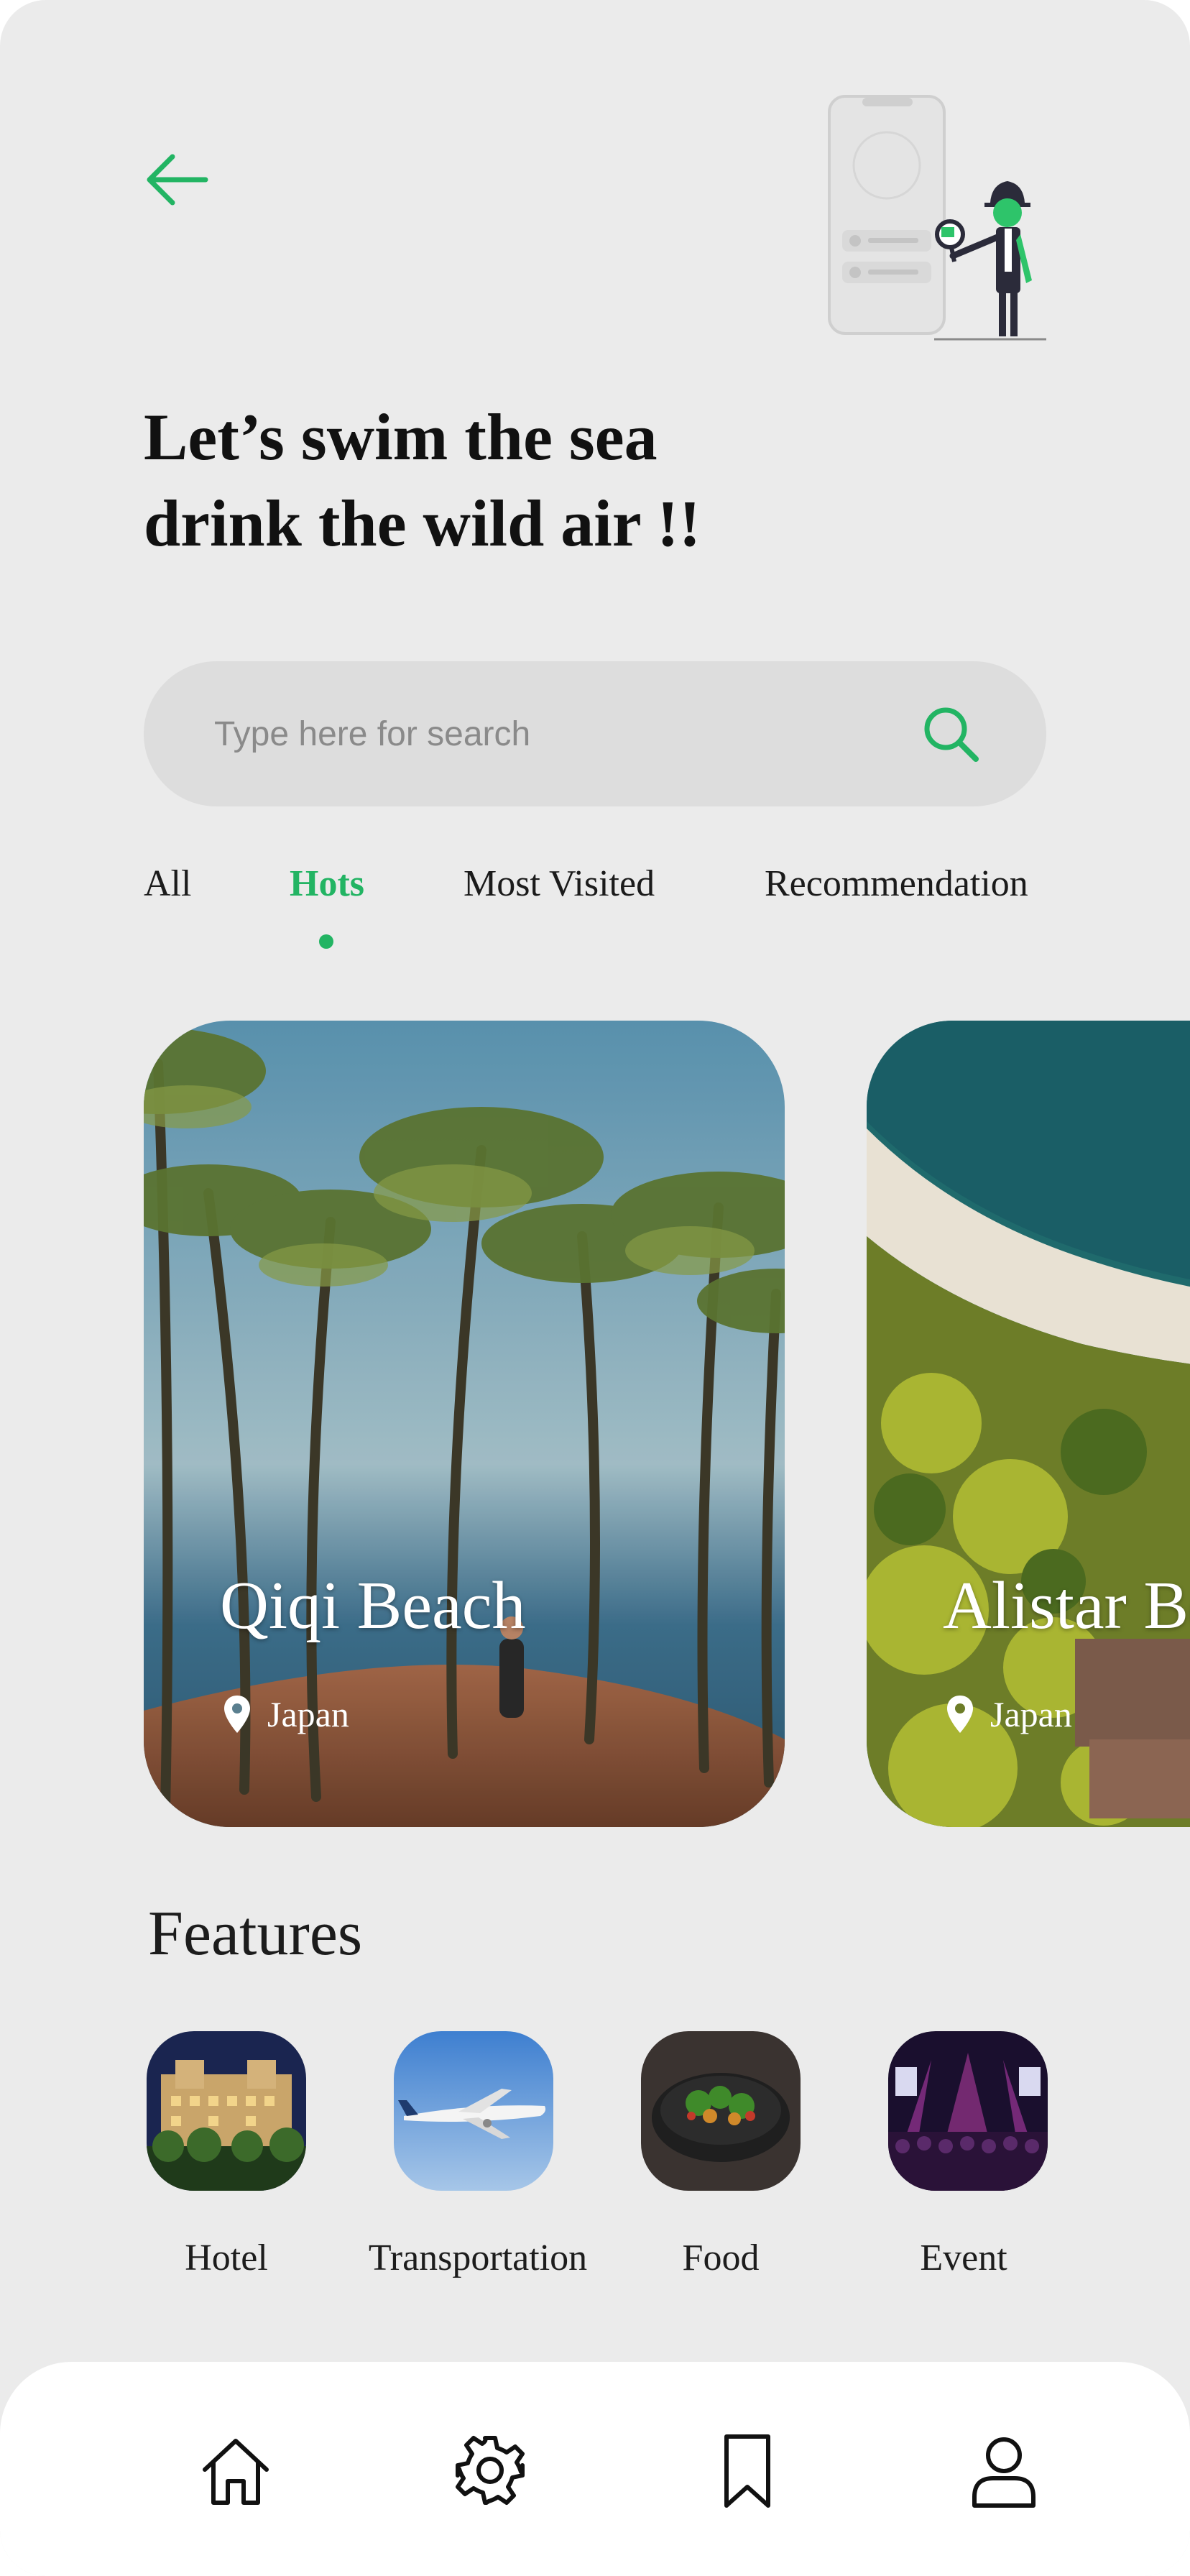  I want to click on tab-all: All, so click(167, 891).